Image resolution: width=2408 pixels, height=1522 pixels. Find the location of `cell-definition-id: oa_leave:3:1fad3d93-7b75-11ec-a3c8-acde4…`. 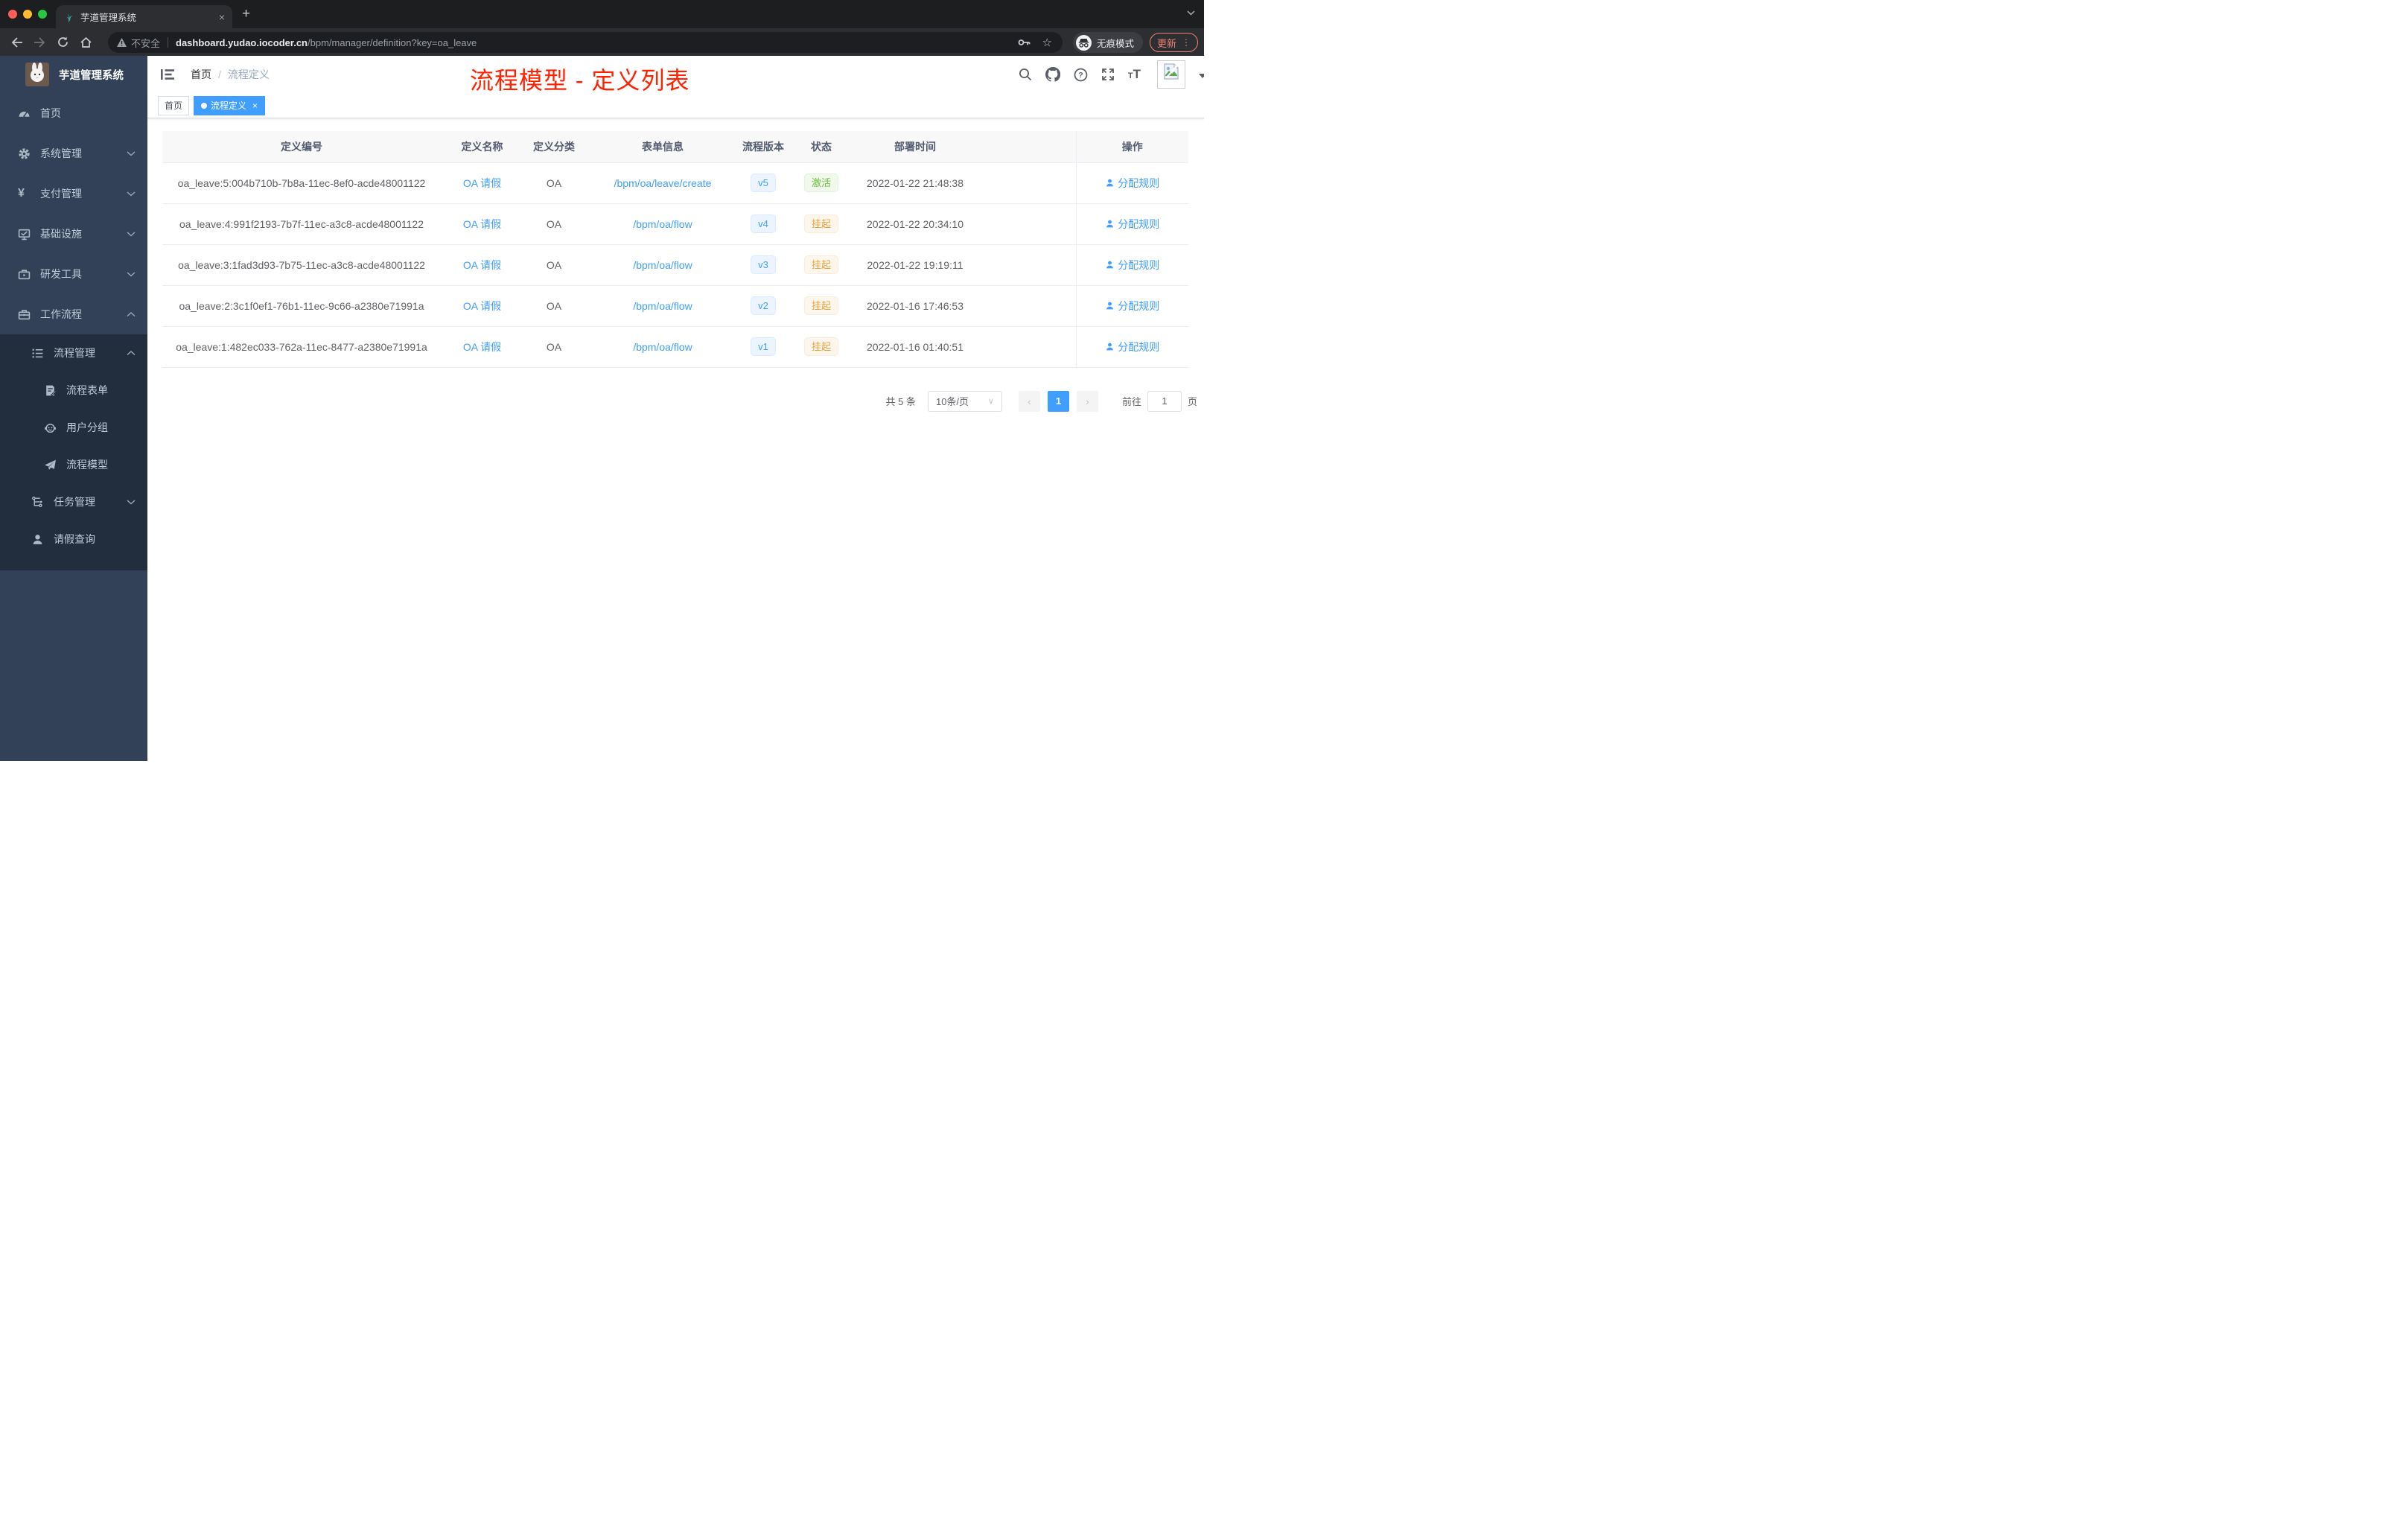

cell-definition-id: oa_leave:3:1fad3d93-7b75-11ec-a3c8-acde4… is located at coordinates (301, 265).